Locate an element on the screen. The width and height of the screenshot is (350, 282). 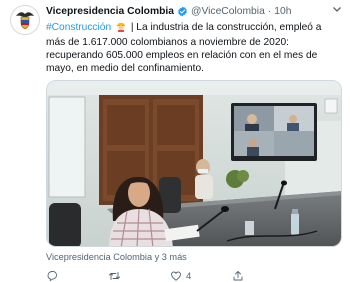
author-handle: @ViceColombia is located at coordinates (228, 11).